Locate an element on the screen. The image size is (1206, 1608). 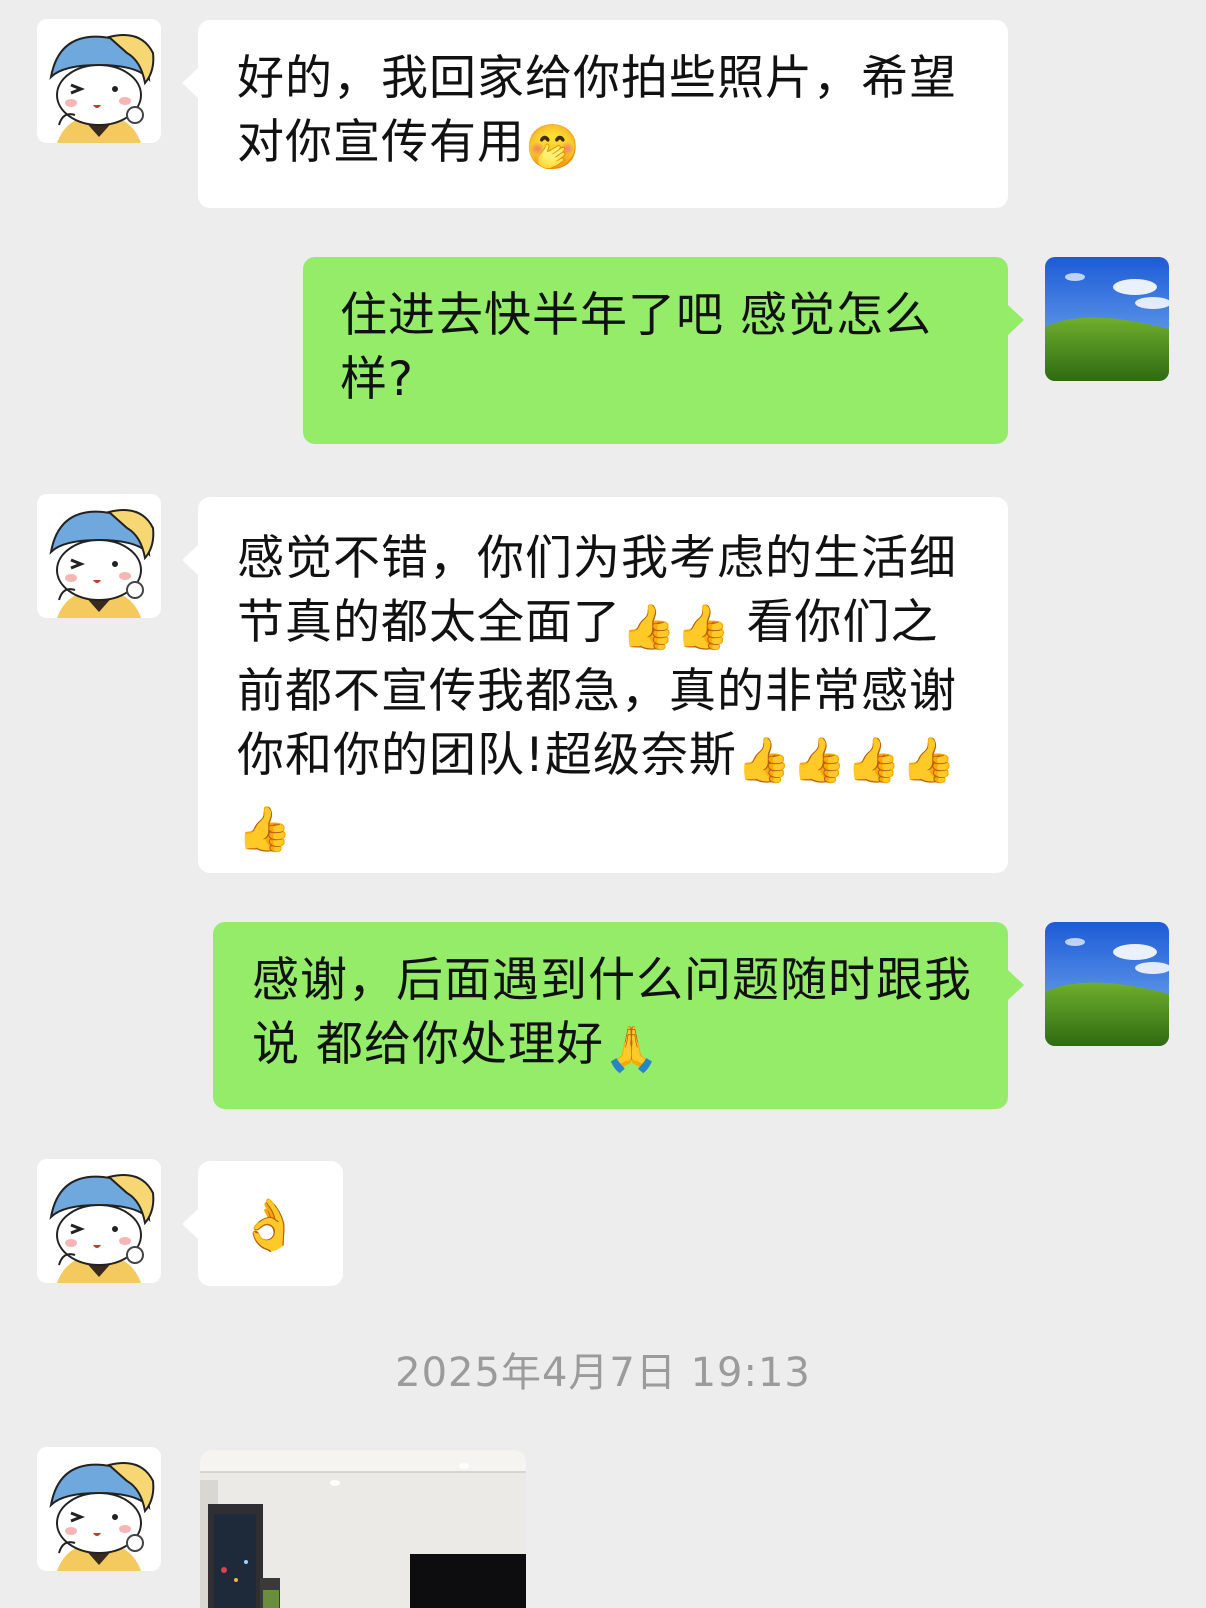
message-bubble-outgoing: 感谢，后面遇到什么问题随时跟我说 都给你处理好🙏 is located at coordinates (618, 1015).